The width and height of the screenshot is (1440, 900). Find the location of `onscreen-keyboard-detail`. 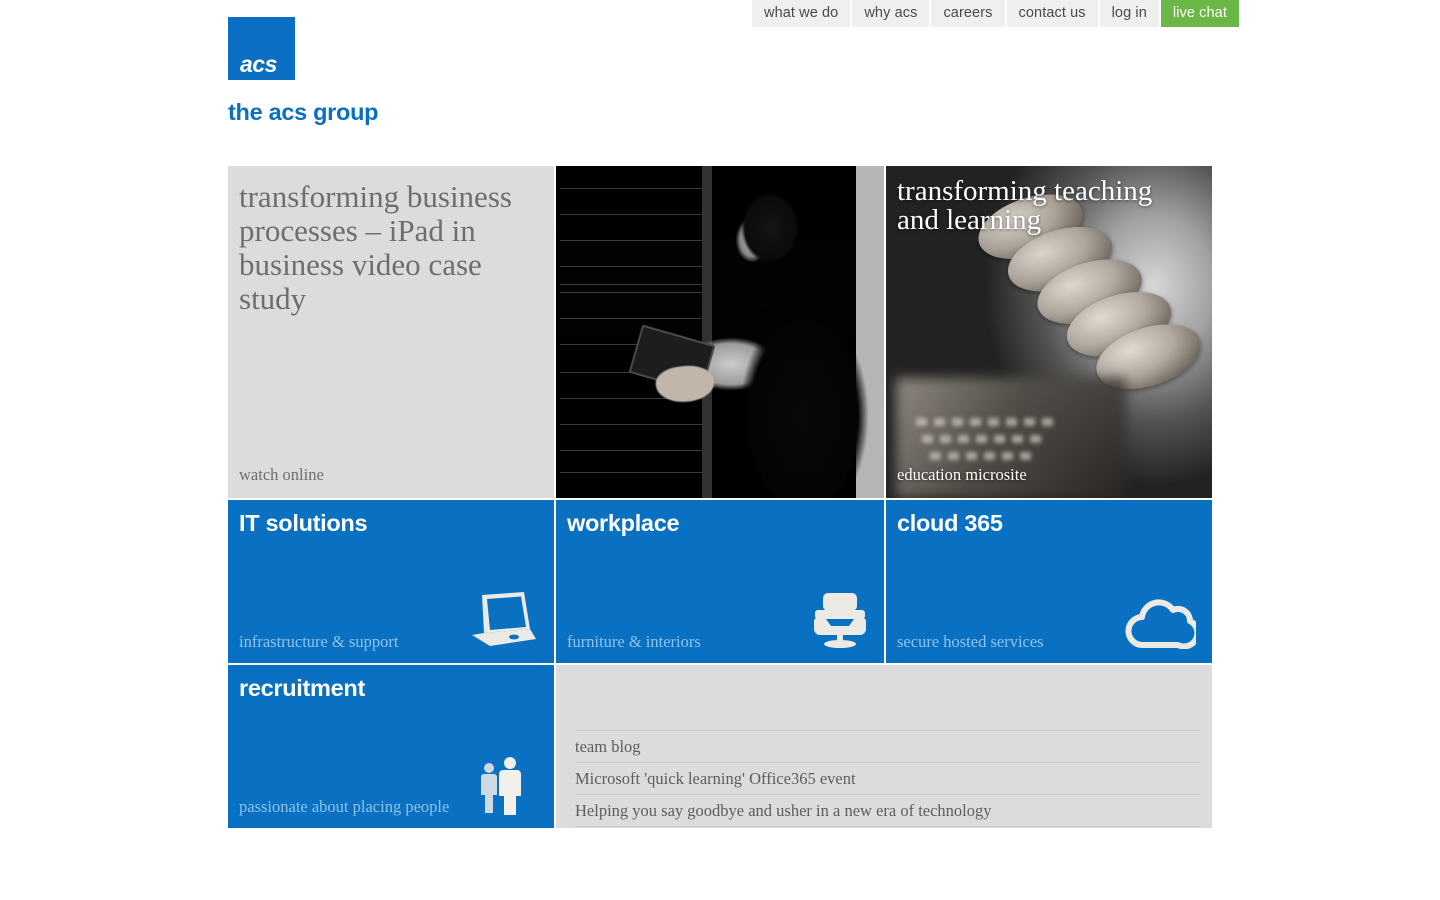

onscreen-keyboard-detail is located at coordinates (996, 445).